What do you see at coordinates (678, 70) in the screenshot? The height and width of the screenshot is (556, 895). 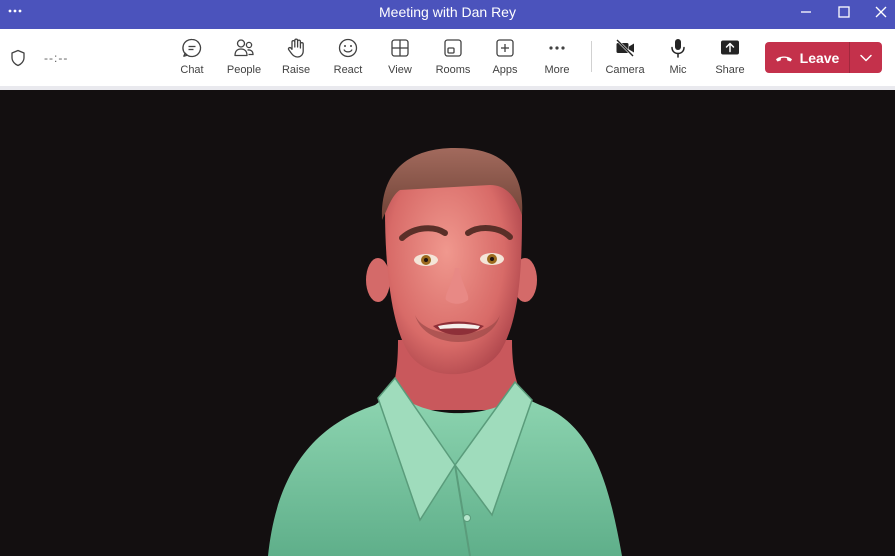 I see `mic-label: Mic` at bounding box center [678, 70].